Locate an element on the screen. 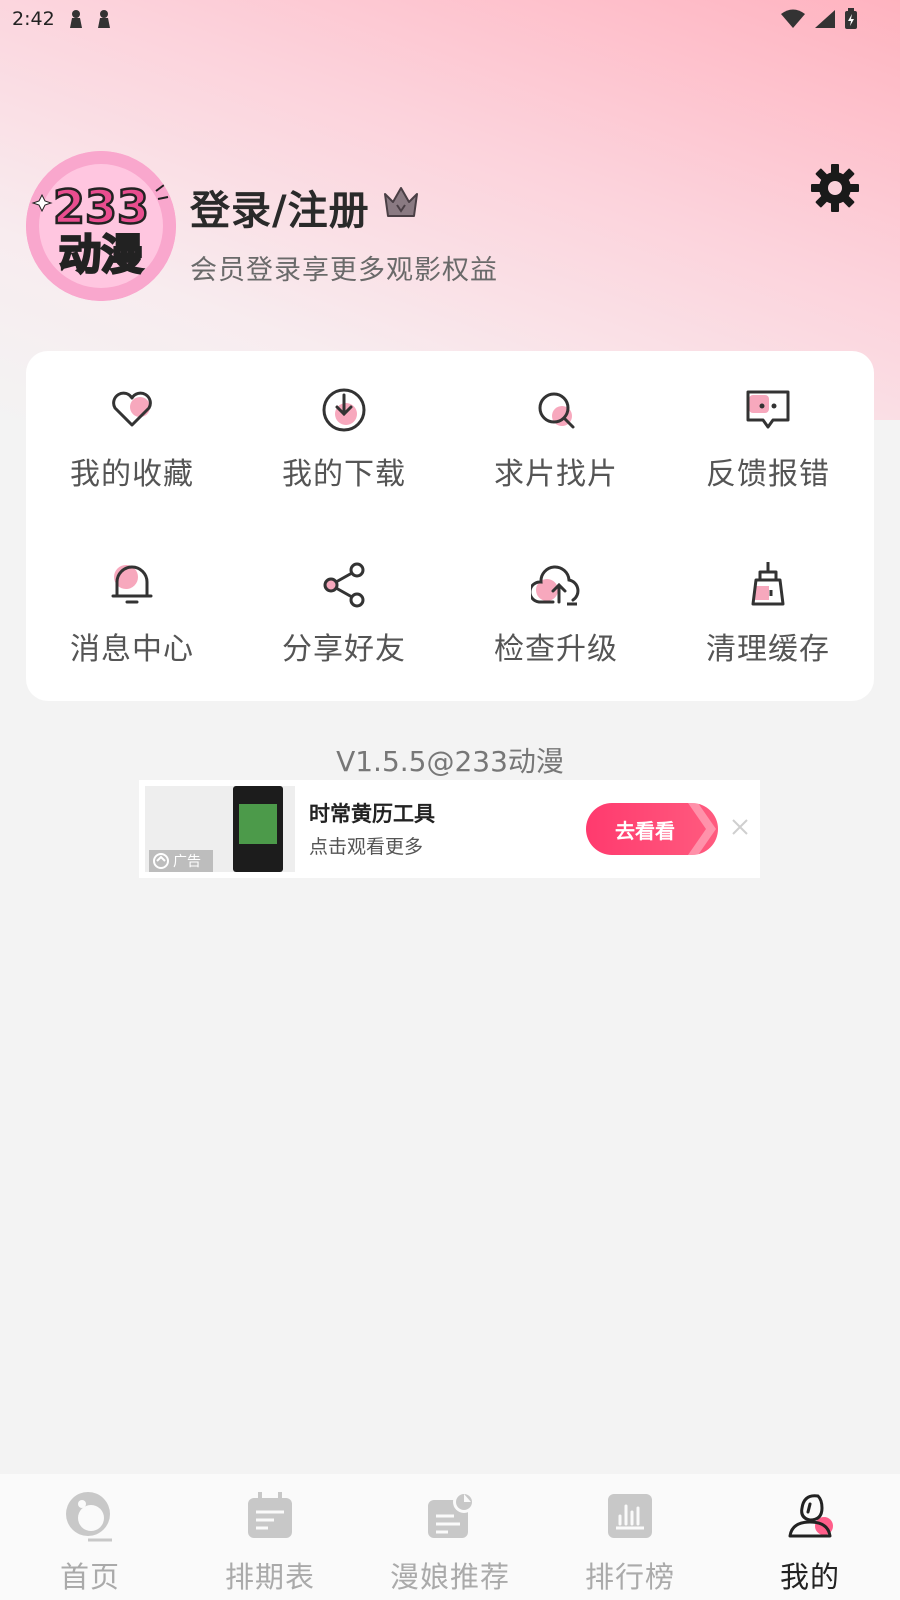 Image resolution: width=900 pixels, height=1600 pixels. feedback-icon is located at coordinates (768, 409).